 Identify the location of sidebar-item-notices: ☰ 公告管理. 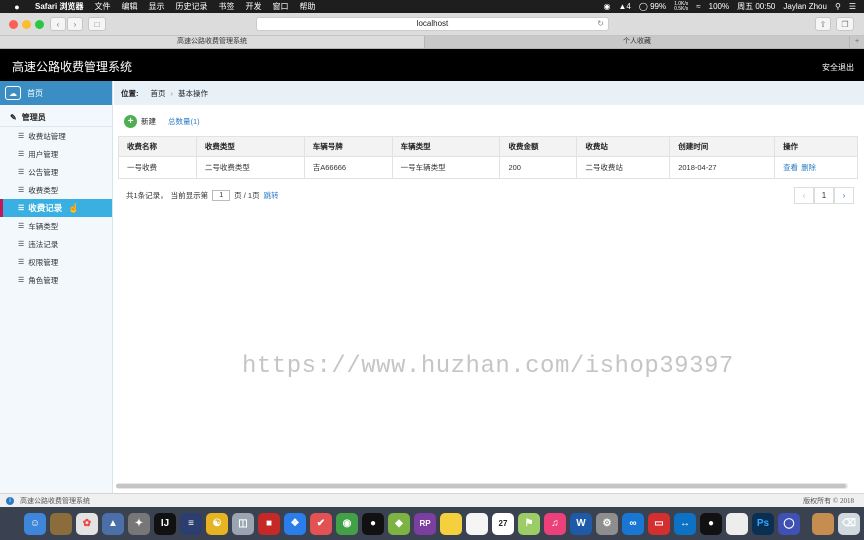
(56, 172).